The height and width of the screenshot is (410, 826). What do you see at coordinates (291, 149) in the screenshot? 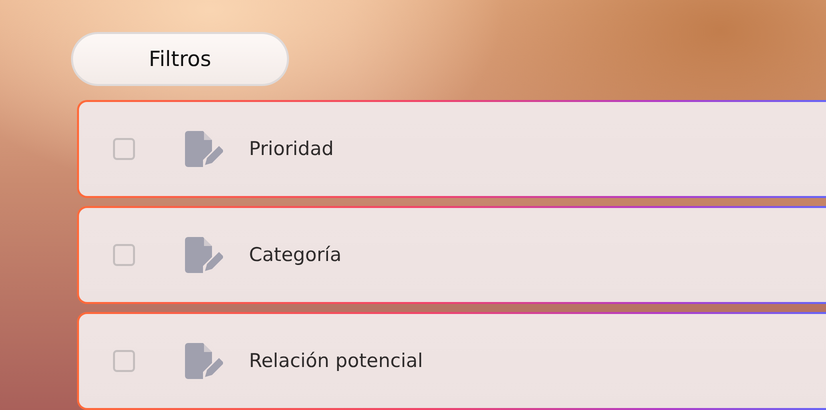
I see `filter-label: Prioridad` at bounding box center [291, 149].